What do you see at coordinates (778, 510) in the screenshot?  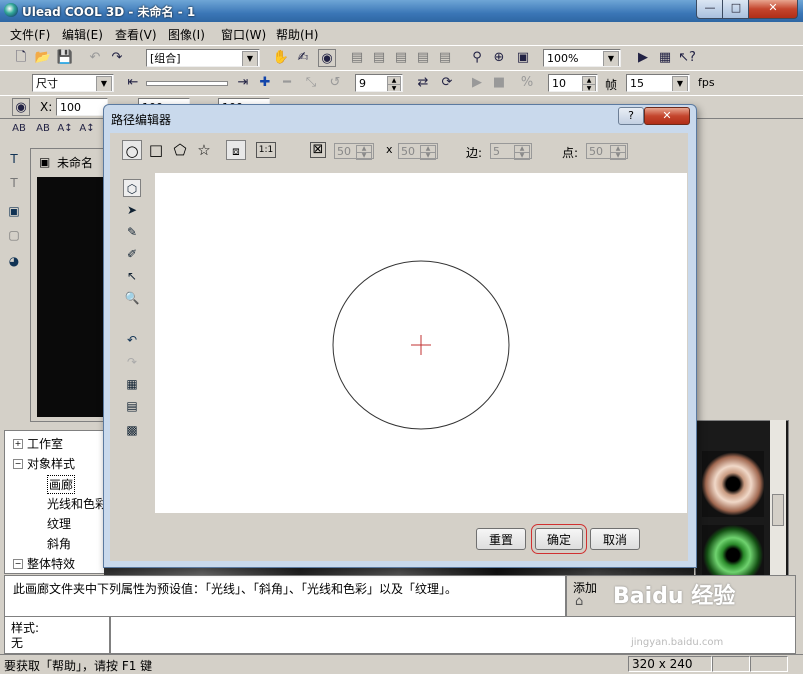 I see `scrollbar-thumb` at bounding box center [778, 510].